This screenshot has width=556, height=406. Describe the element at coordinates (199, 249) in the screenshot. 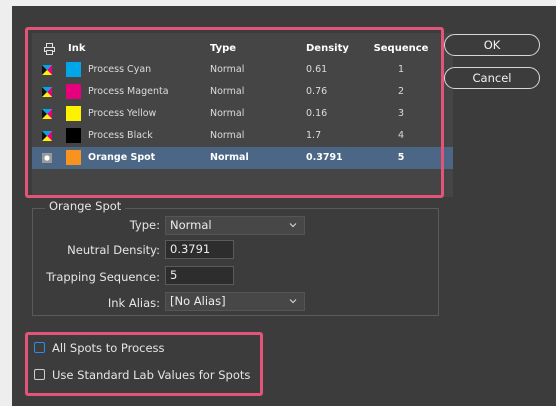

I see `neutral-density-field: 0.3791` at that location.